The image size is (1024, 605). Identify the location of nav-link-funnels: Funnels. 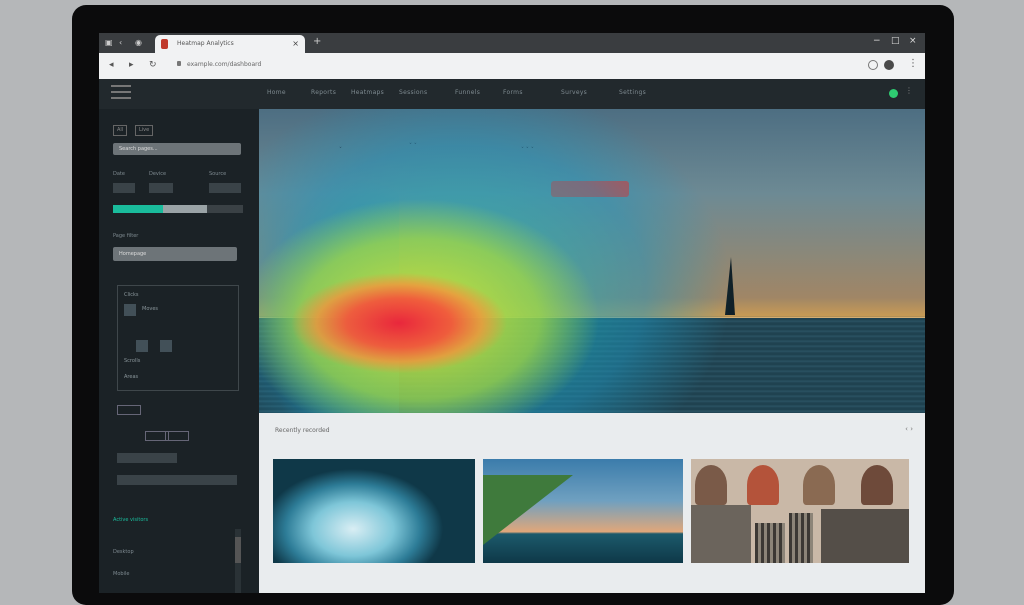
(467, 92).